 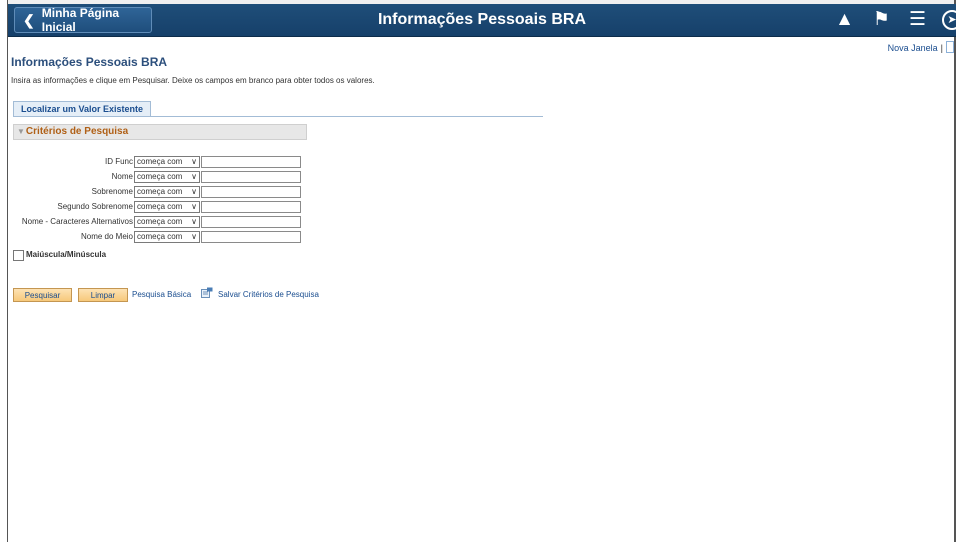 I want to click on tab-divider, so click(x=278, y=116).